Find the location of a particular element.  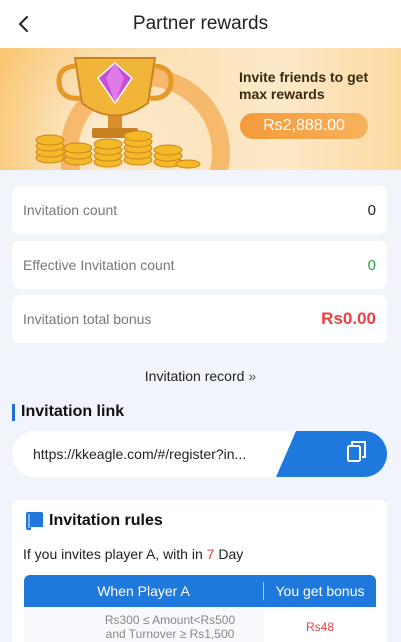

rules-heading: Invitation rules is located at coordinates (93, 521).